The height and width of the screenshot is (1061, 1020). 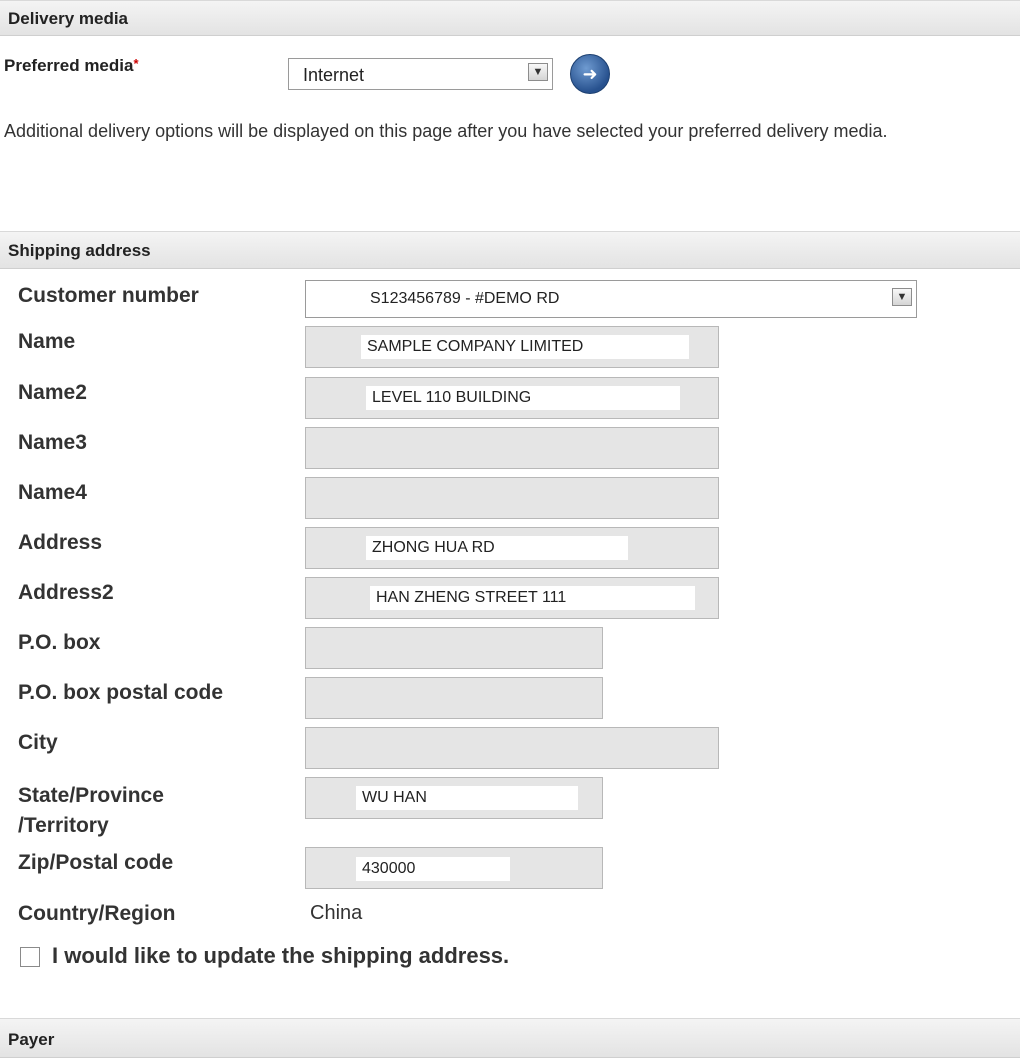 What do you see at coordinates (91, 795) in the screenshot?
I see `state-label-line1: State/Province` at bounding box center [91, 795].